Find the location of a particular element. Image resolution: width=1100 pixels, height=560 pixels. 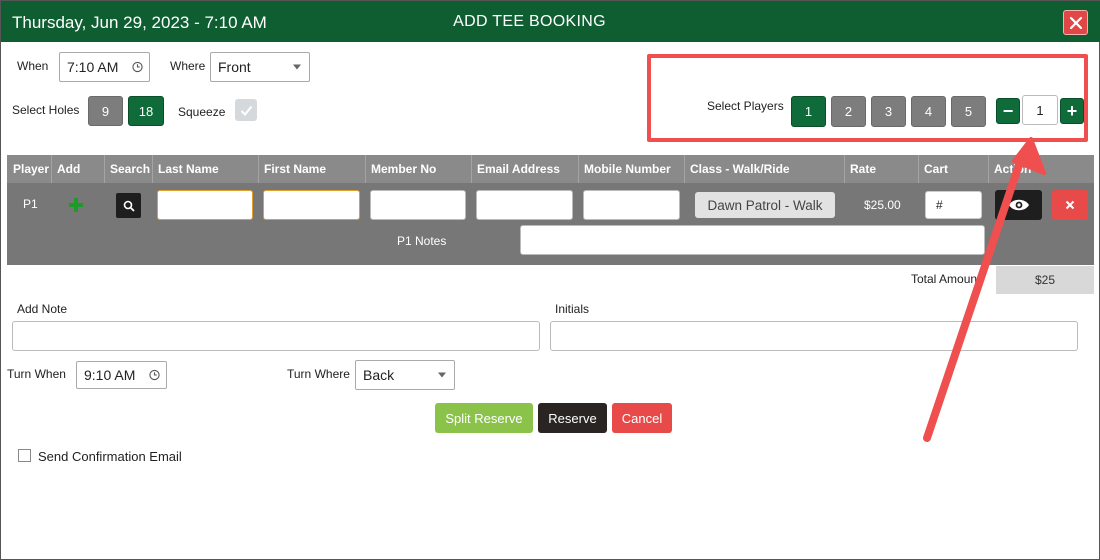

dialog-title: ADD TEE BOOKING is located at coordinates (529, 21).